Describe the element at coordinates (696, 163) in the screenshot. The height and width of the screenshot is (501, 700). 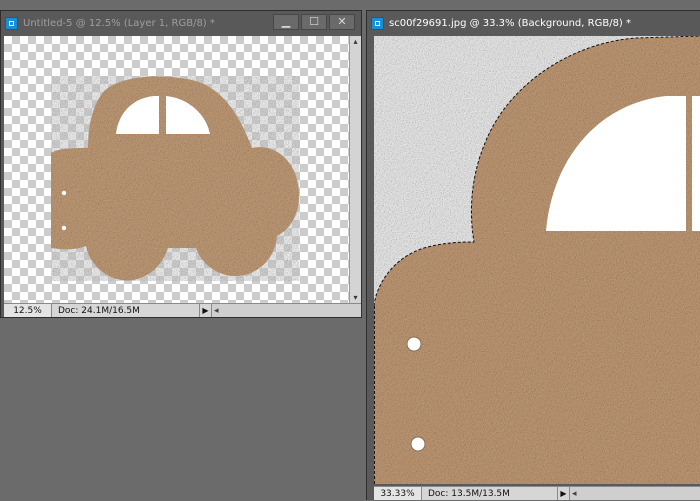
I see `car-window-right-edge` at that location.